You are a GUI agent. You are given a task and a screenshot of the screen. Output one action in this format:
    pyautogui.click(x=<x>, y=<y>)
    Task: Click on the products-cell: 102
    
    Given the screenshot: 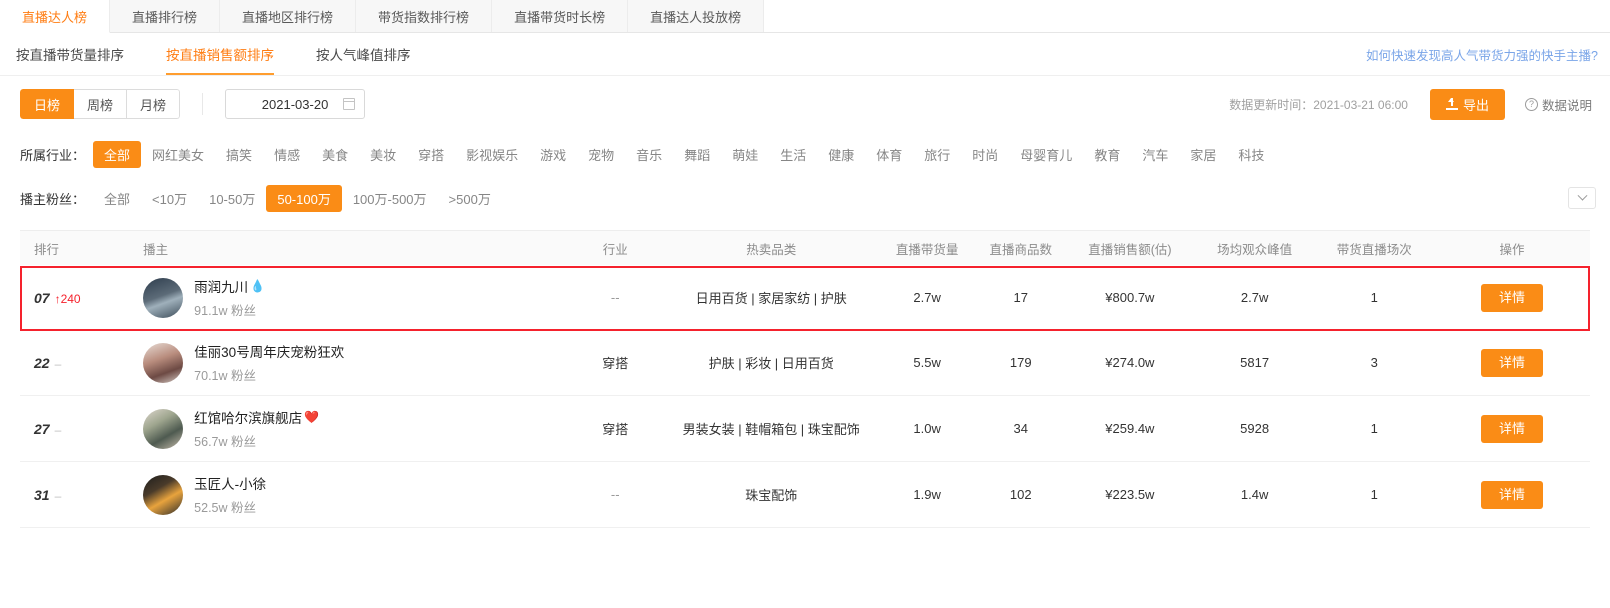 What is the action you would take?
    pyautogui.click(x=1020, y=494)
    